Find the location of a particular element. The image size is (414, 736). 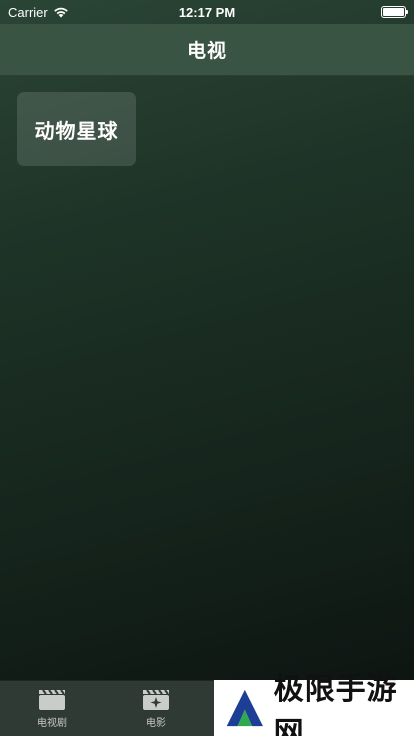

movie-sparkle-icon is located at coordinates (156, 699).